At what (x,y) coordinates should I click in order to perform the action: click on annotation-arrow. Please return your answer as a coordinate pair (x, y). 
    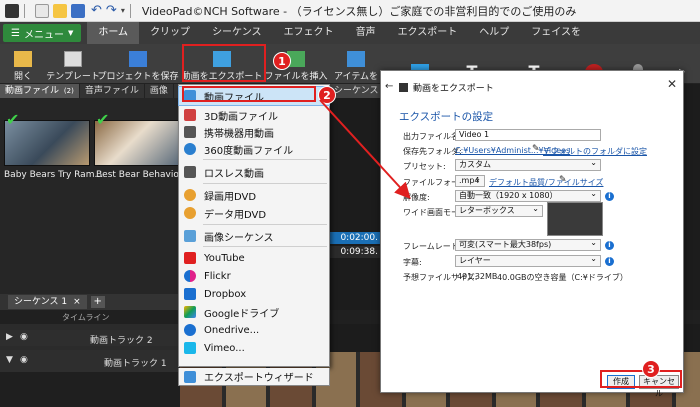
    Looking at the image, I should click on (365, 149).